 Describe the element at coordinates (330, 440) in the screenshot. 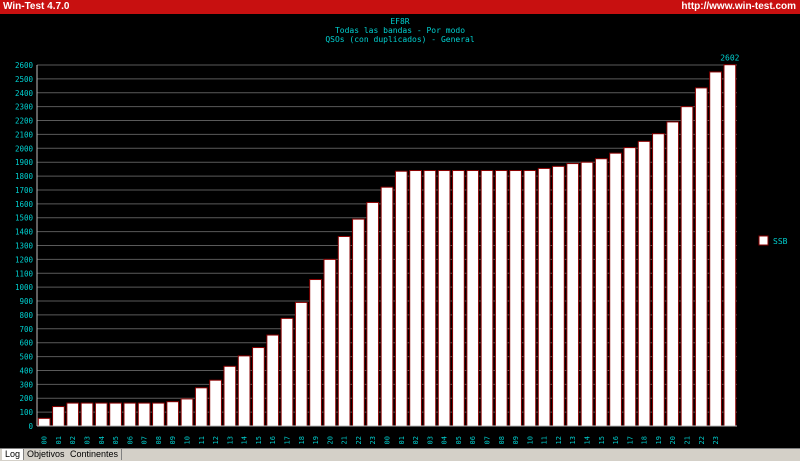

I see `x-tick-label: 20` at that location.